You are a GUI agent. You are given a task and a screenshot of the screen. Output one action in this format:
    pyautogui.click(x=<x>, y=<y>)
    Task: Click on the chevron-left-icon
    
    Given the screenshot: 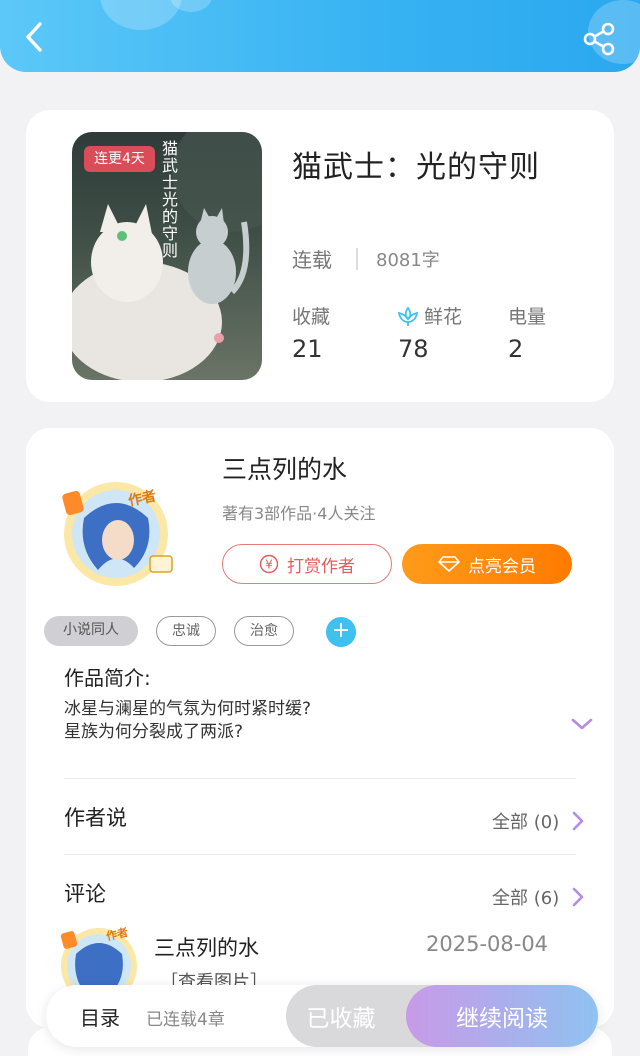 What is the action you would take?
    pyautogui.click(x=34, y=37)
    